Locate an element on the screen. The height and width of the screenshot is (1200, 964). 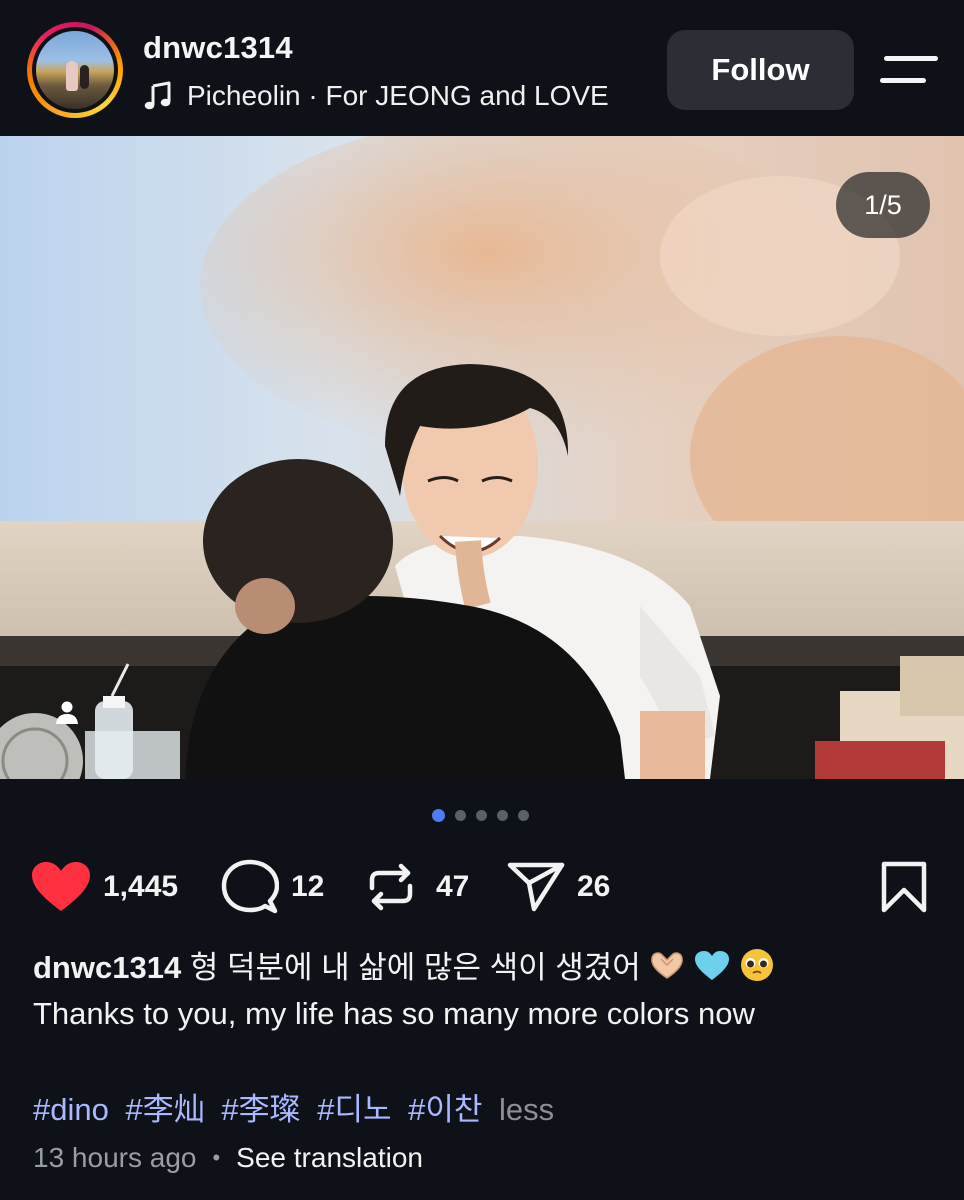
repost-button: 47 is located at coordinates (417, 887).